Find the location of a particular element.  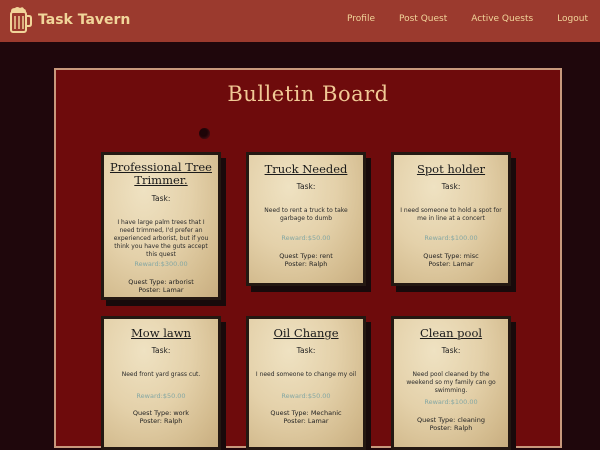

quest-title: Mow lawn is located at coordinates (161, 333).